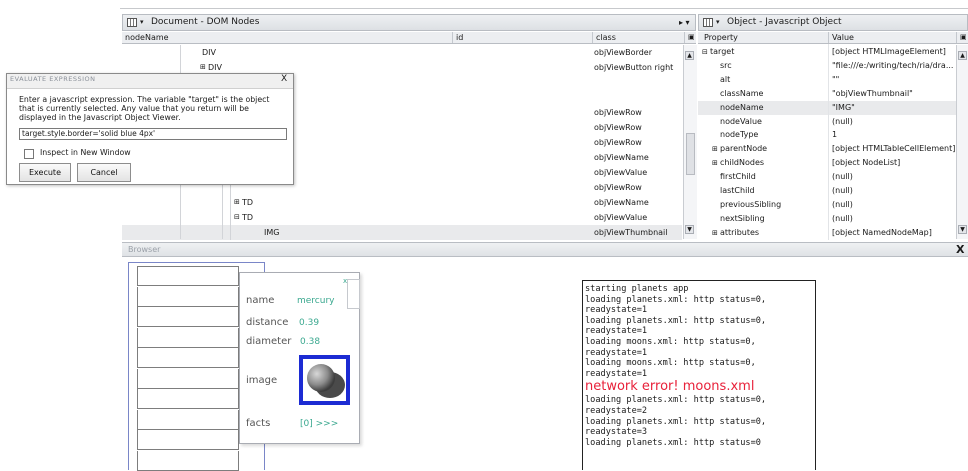 This screenshot has width=968, height=471. I want to click on cancel-button: Cancel, so click(104, 172).